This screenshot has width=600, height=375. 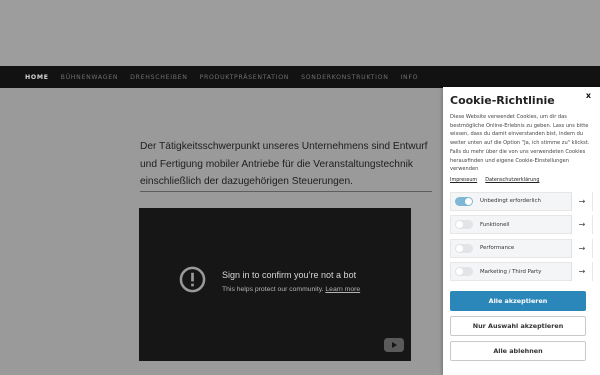 What do you see at coordinates (510, 201) in the screenshot?
I see `category-label: Unbedingt erforderlich` at bounding box center [510, 201].